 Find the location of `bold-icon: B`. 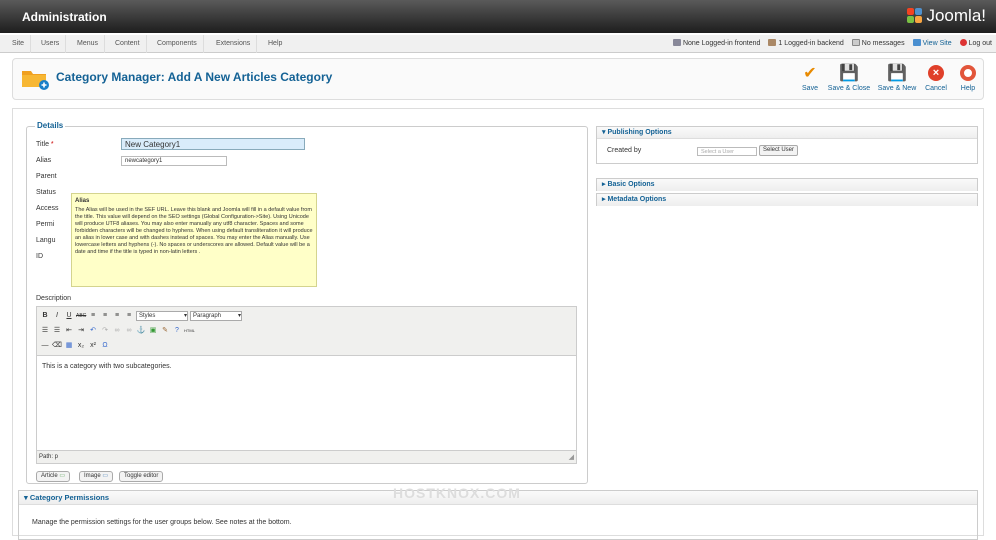

bold-icon: B is located at coordinates (45, 316).